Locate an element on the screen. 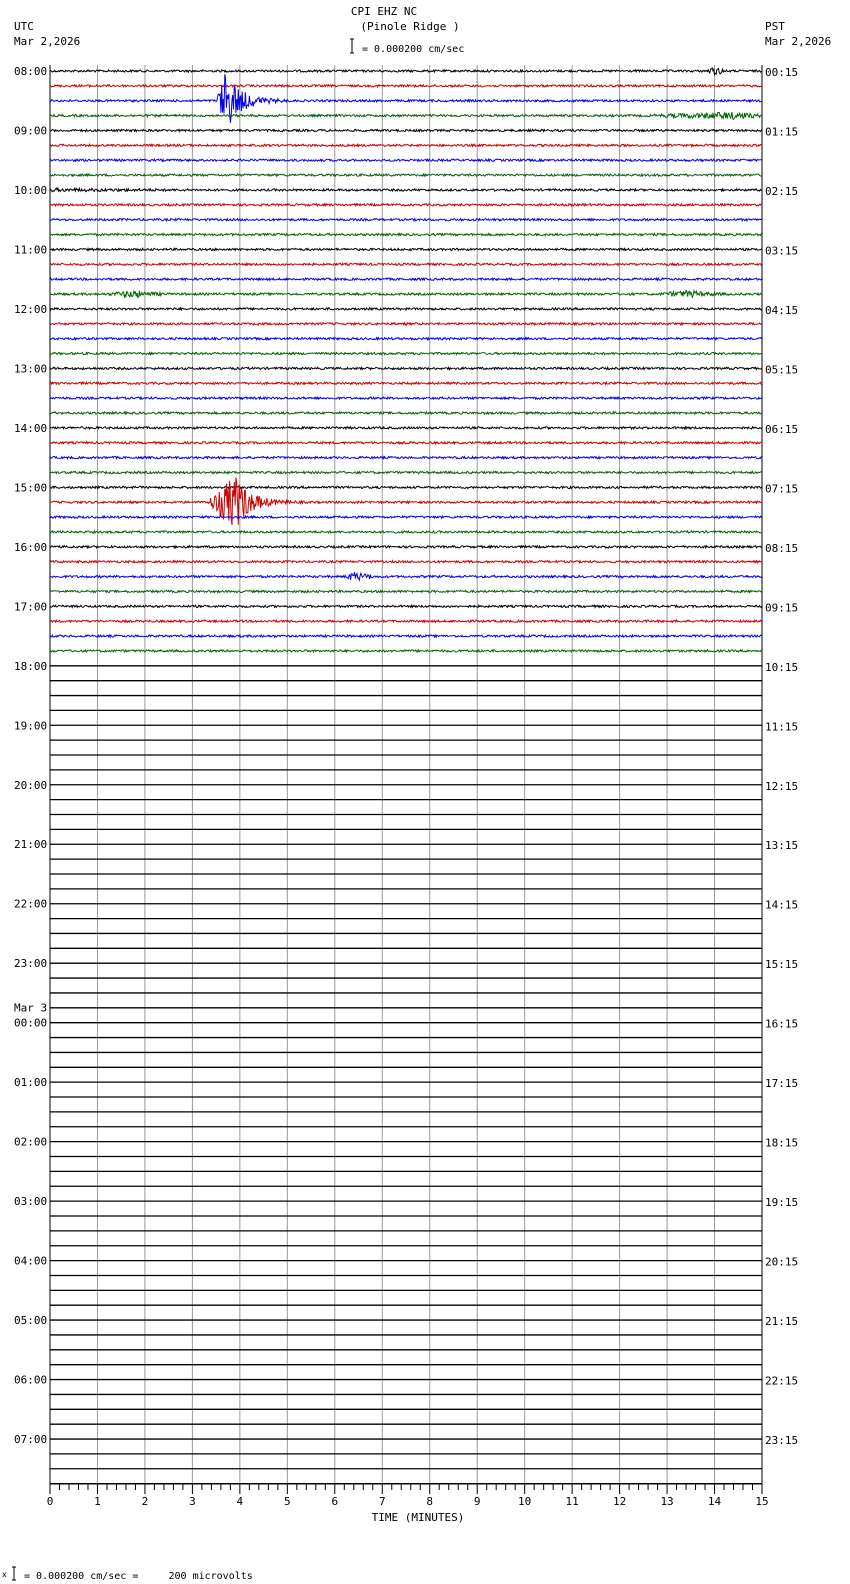 This screenshot has width=850, height=1584. trace-line-12:45 is located at coordinates (406, 353).